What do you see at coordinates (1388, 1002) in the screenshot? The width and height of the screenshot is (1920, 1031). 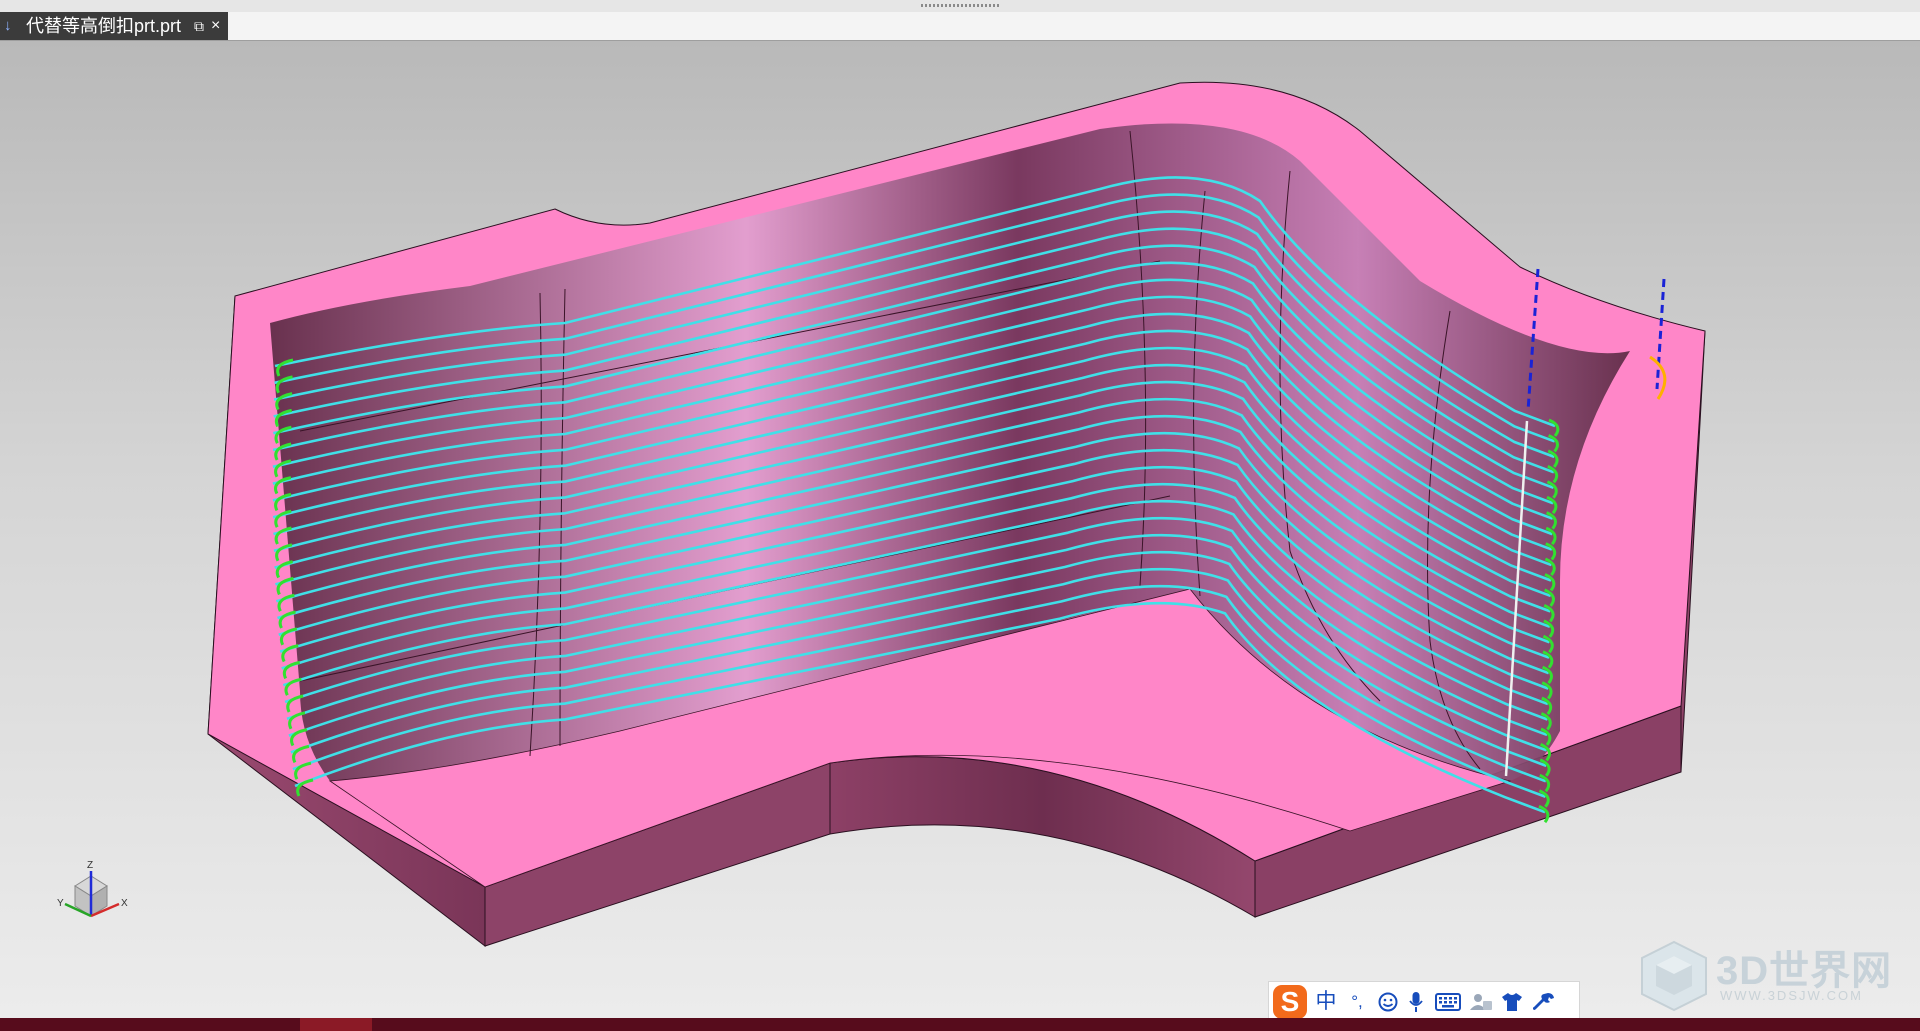 I see `smiley-icon` at bounding box center [1388, 1002].